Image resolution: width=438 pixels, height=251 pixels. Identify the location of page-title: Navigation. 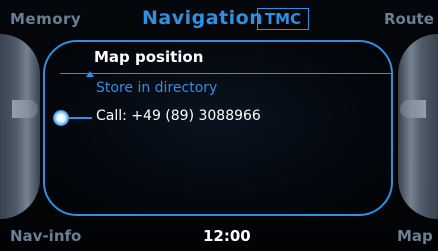
(203, 18).